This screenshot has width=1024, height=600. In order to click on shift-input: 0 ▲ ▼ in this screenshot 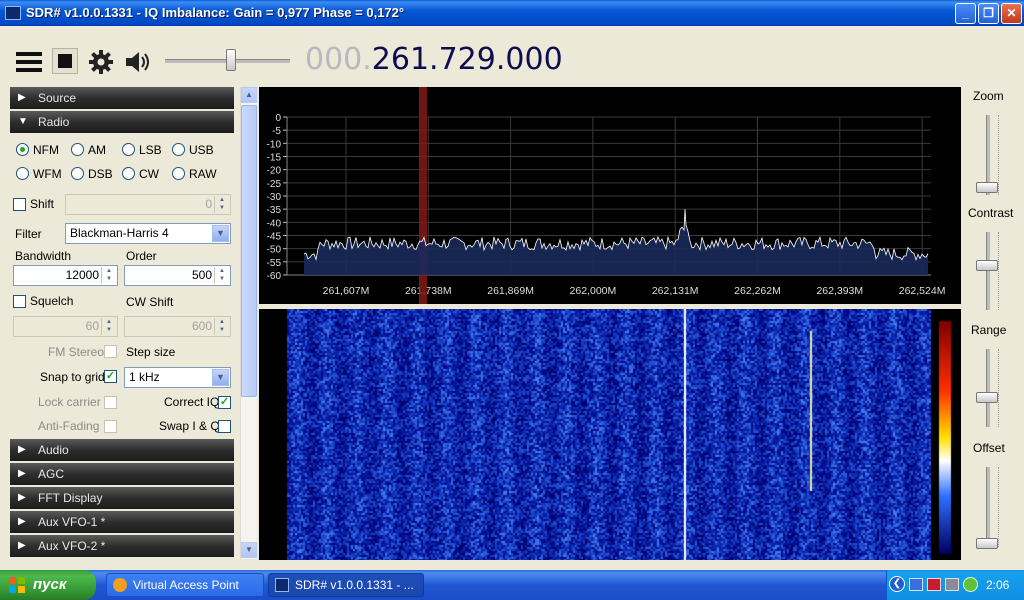, I will do `click(148, 204)`.